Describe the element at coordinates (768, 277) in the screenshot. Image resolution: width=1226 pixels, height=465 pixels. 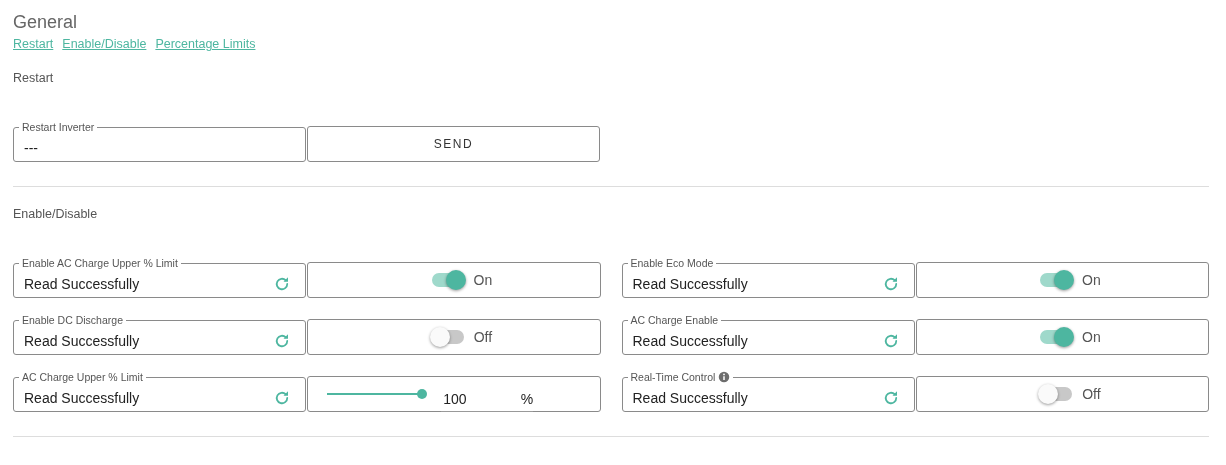
I see `text-field: Enable Eco Mode Read Successfully` at that location.